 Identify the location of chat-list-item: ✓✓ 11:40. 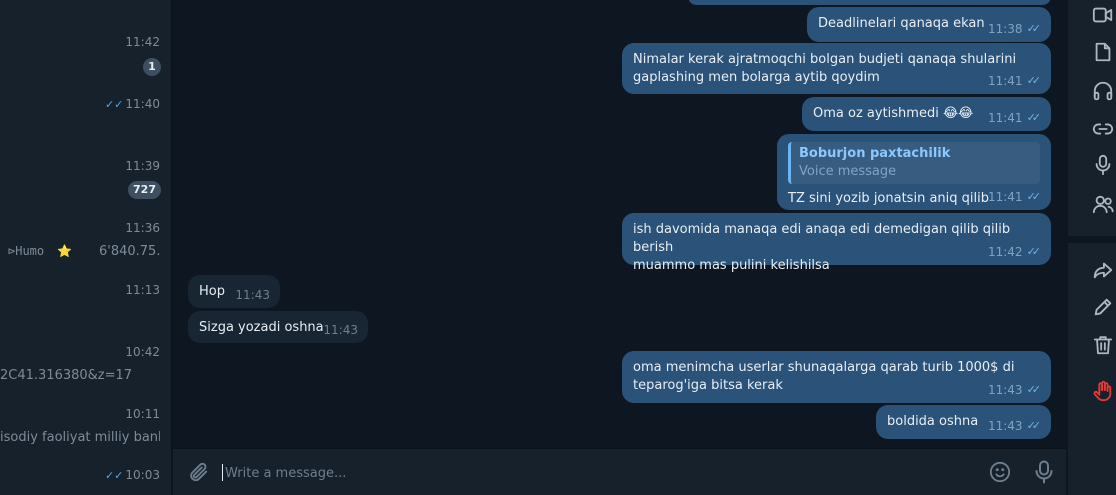
(85, 119).